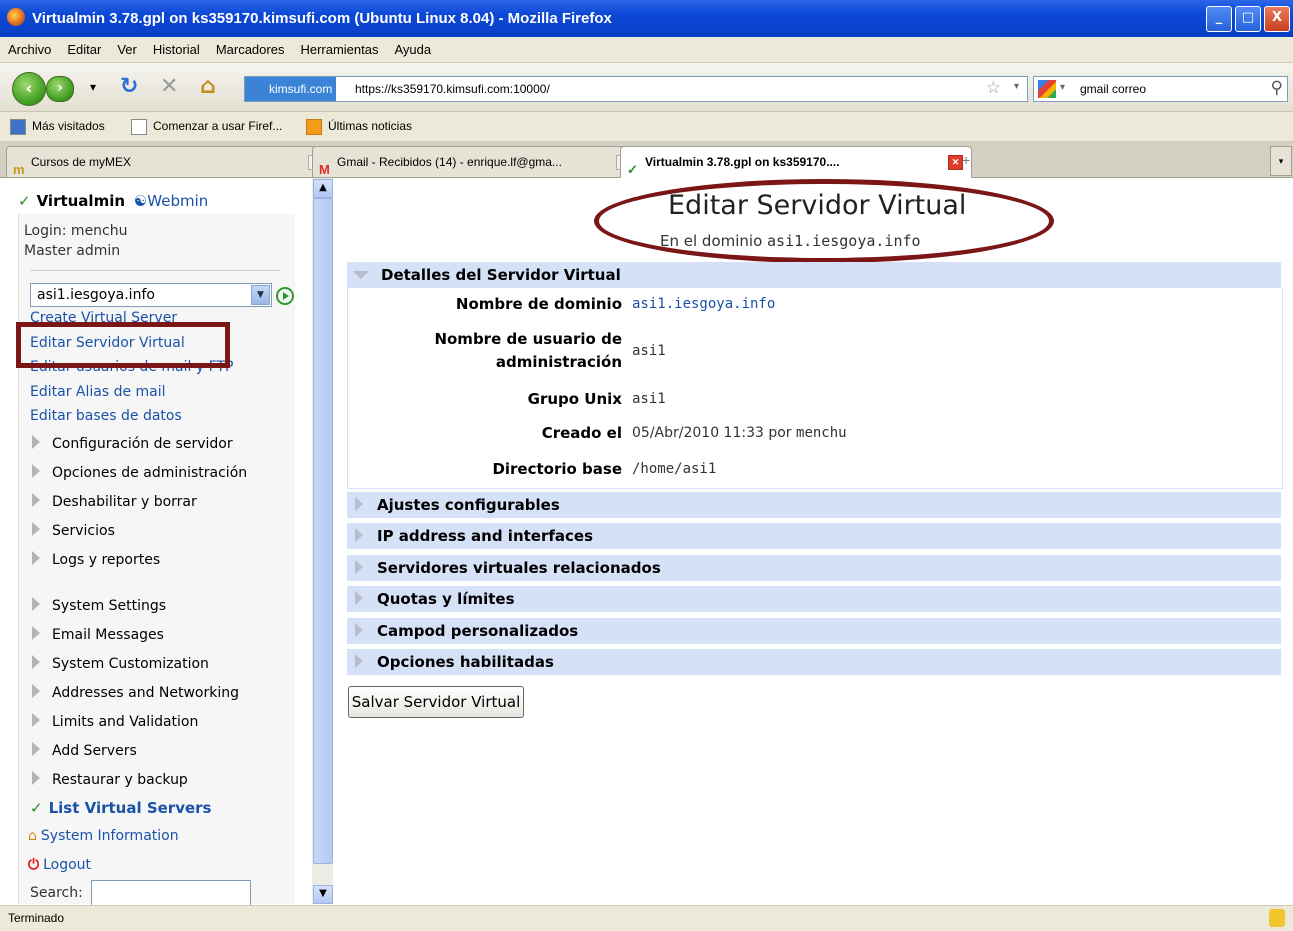  What do you see at coordinates (36, 808) in the screenshot?
I see `check-icon: ✓` at bounding box center [36, 808].